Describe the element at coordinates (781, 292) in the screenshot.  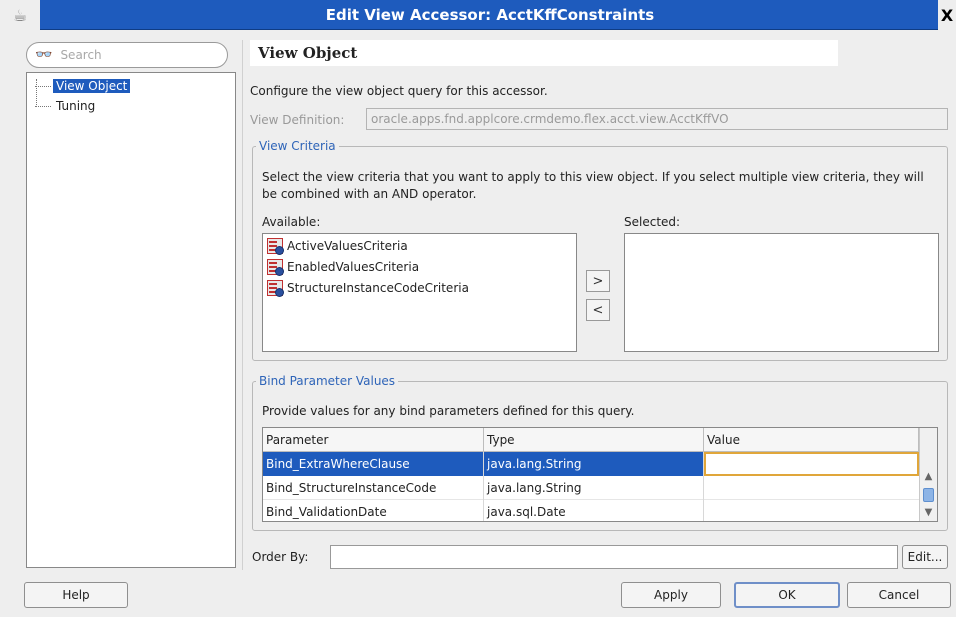
I see `selected-list` at that location.